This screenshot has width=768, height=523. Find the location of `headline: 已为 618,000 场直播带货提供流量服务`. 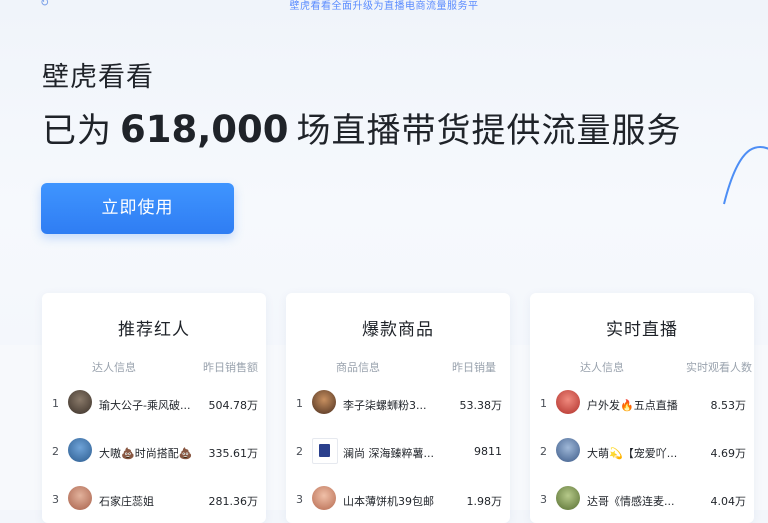

headline: 已为 618,000 场直播带货提供流量服务 is located at coordinates (362, 127).